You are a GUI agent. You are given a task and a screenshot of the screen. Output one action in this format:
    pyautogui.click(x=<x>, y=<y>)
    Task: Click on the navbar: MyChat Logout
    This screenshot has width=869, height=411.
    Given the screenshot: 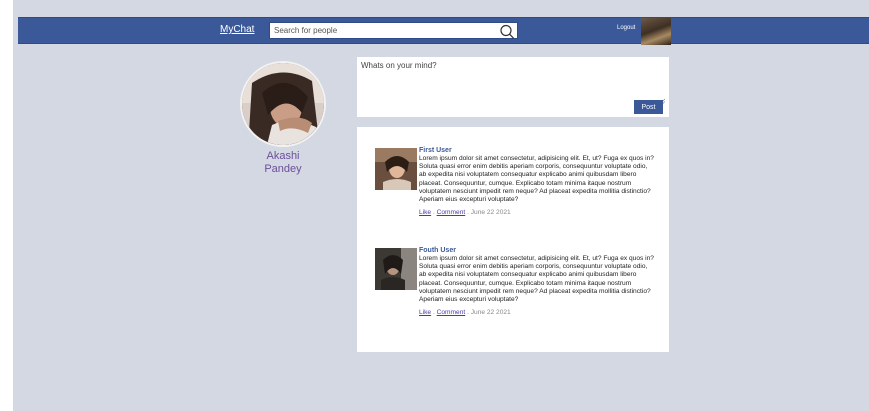 What is the action you would take?
    pyautogui.click(x=443, y=31)
    